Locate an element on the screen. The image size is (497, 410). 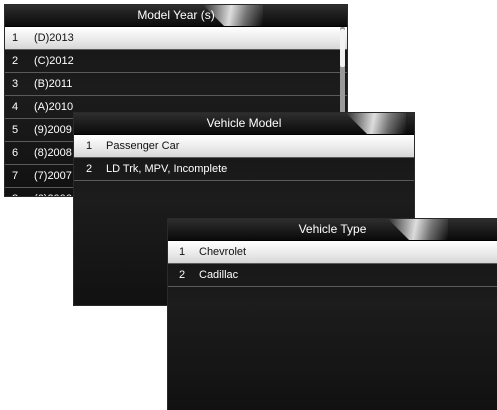
vehicle-type-item: 2 Cadillac is located at coordinates (332, 275).